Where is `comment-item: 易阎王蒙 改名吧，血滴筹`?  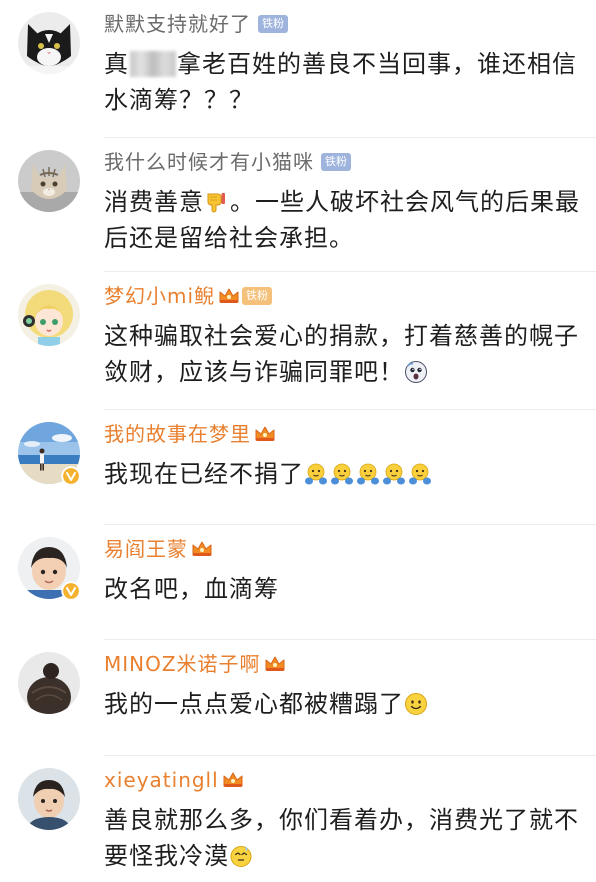 comment-item: 易阎王蒙 改名吧，血滴筹 is located at coordinates (298, 582).